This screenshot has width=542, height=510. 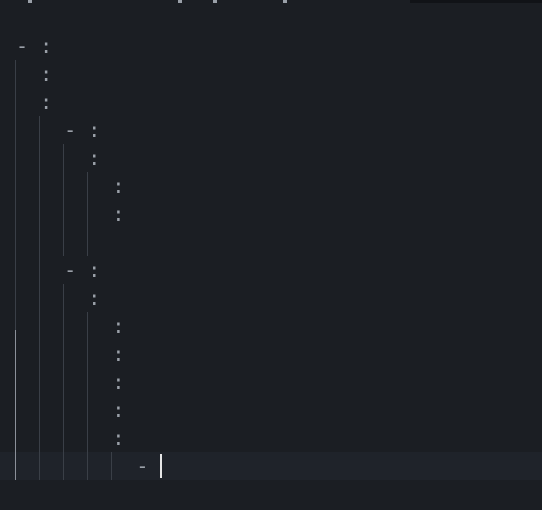 I want to click on text-cursor, so click(x=161, y=466).